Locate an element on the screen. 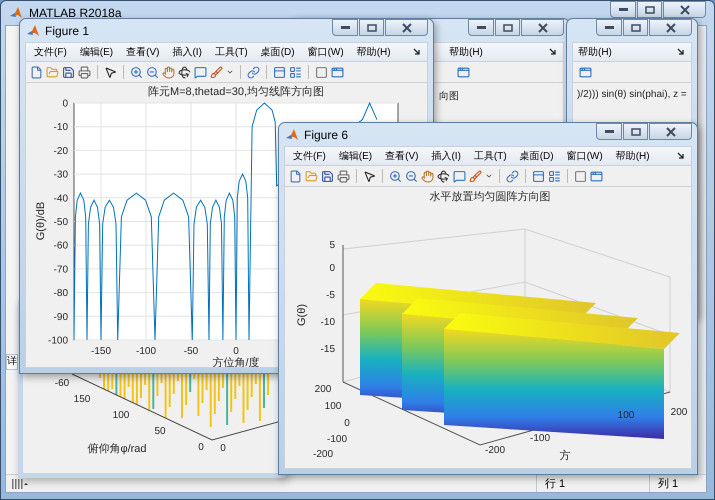  x-tick-label: -100 is located at coordinates (540, 438).